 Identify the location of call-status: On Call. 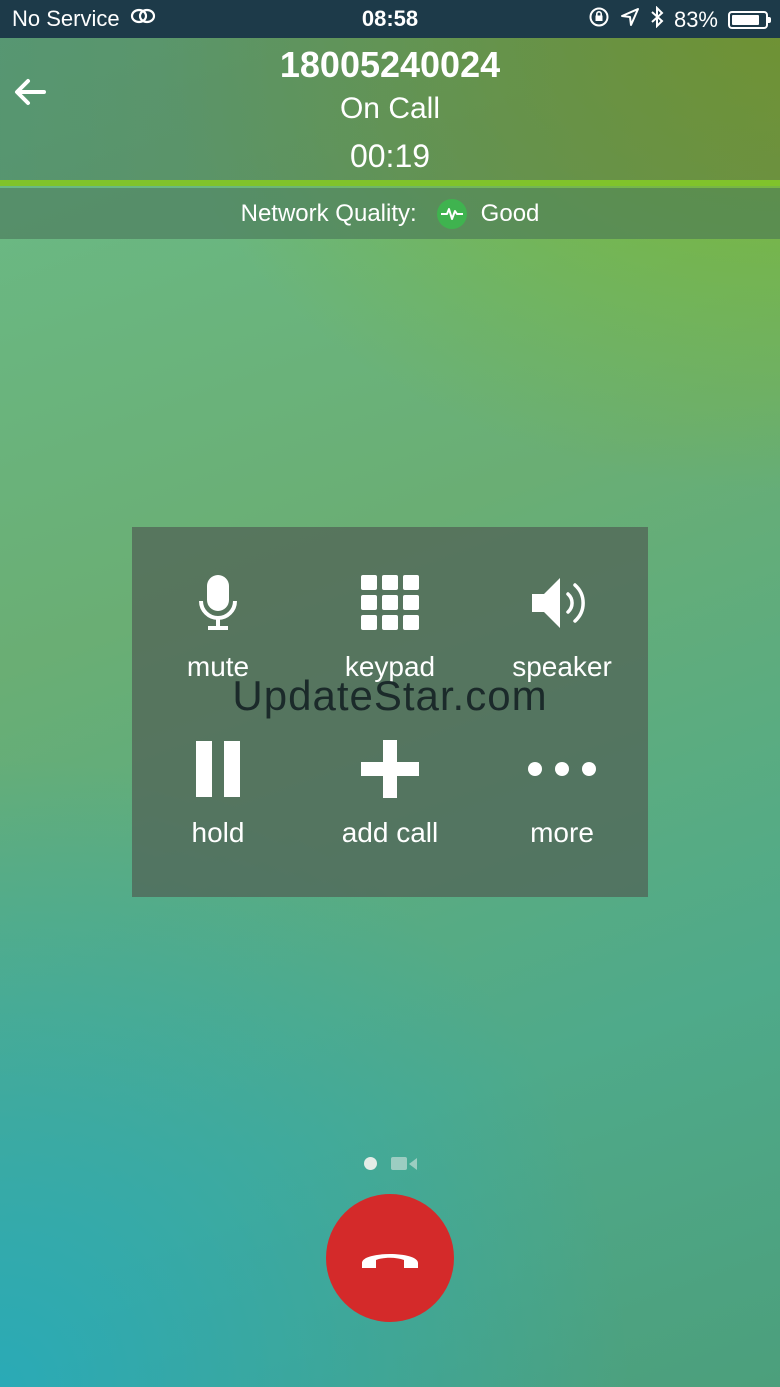
(390, 108).